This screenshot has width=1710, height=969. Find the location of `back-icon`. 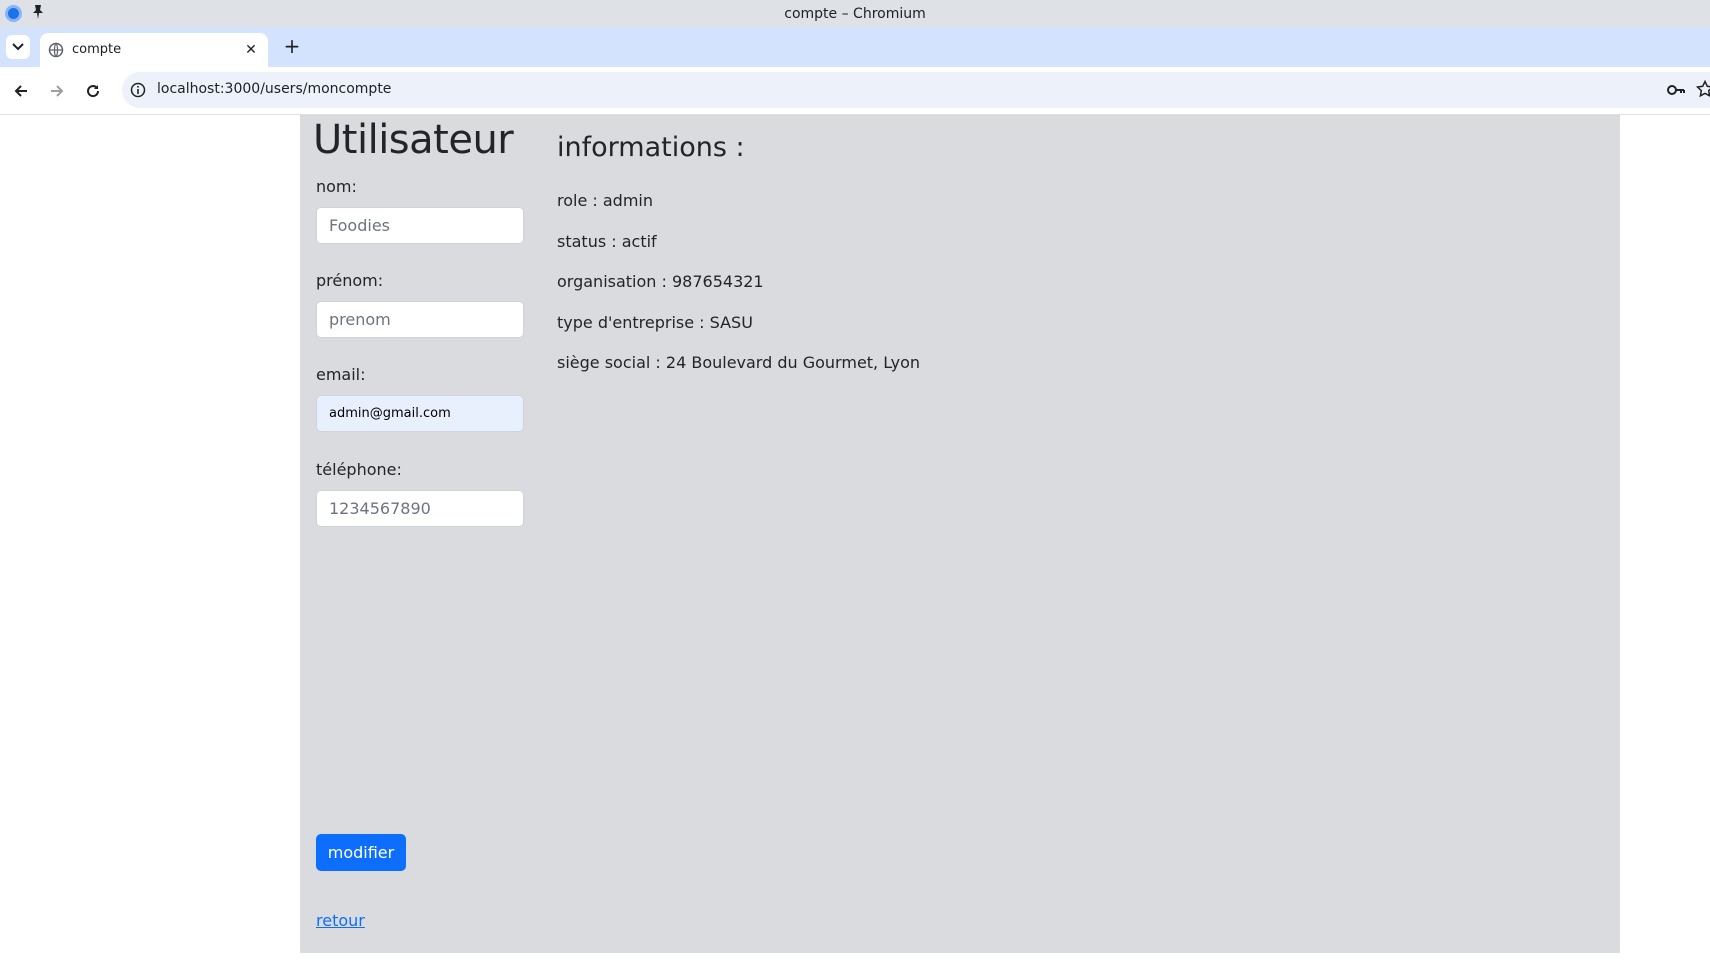

back-icon is located at coordinates (20, 91).